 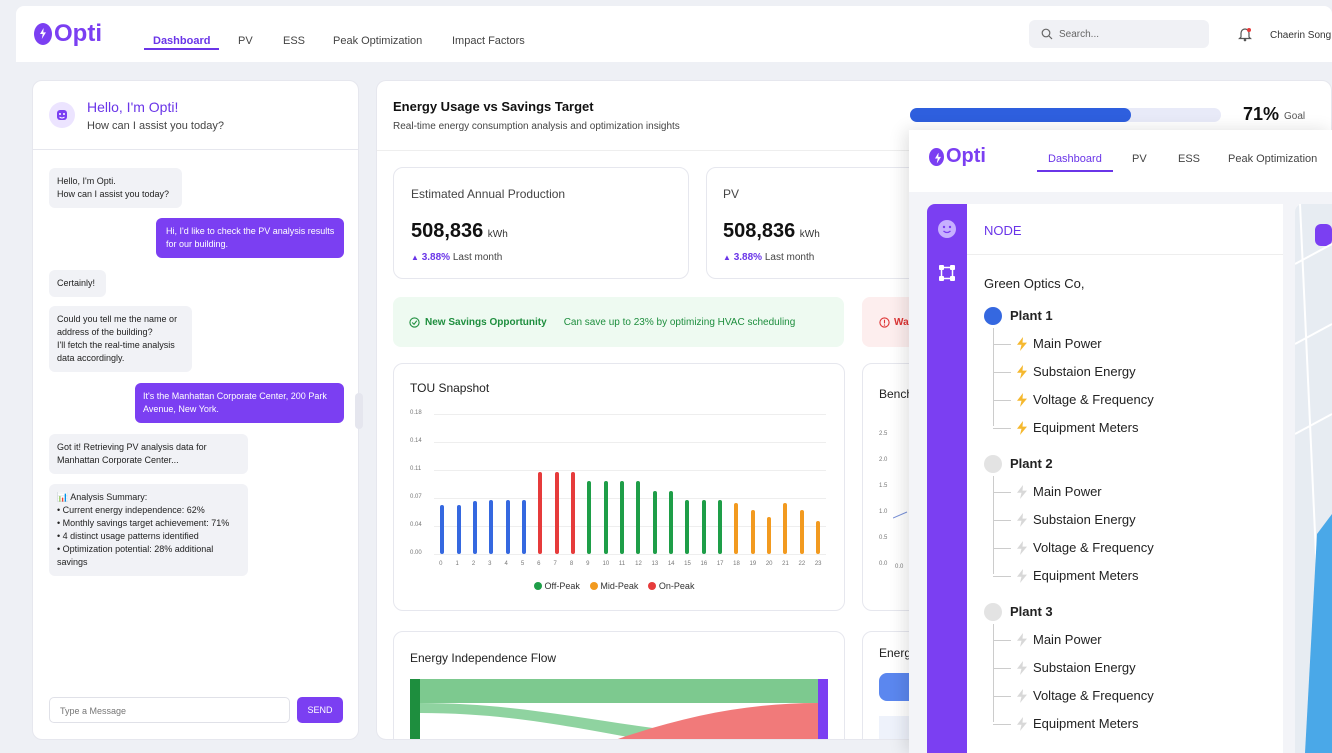 I want to click on legend-mid-peak: Mid-Peak, so click(x=613, y=586).